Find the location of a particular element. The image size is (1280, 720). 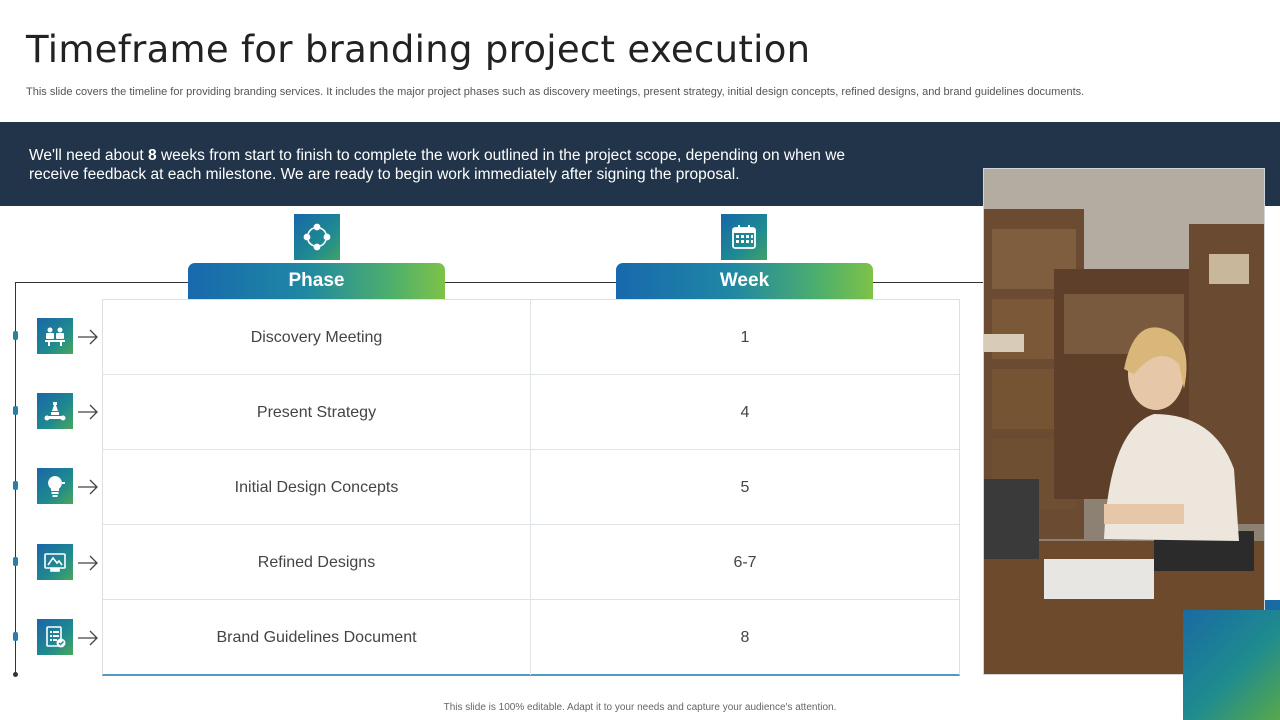

corner-accent-edge is located at coordinates (1272, 605).